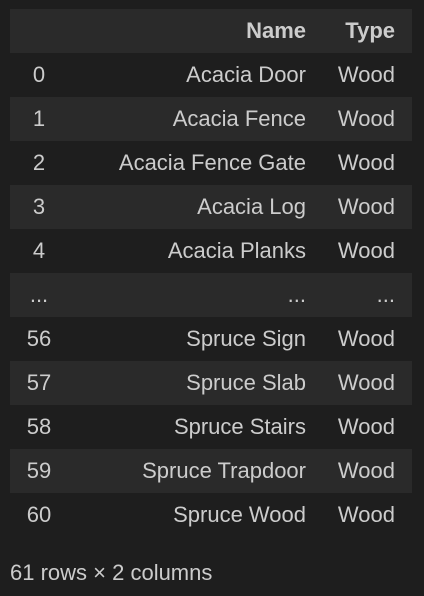  I want to click on name-cell: Acacia Fence, so click(239, 118).